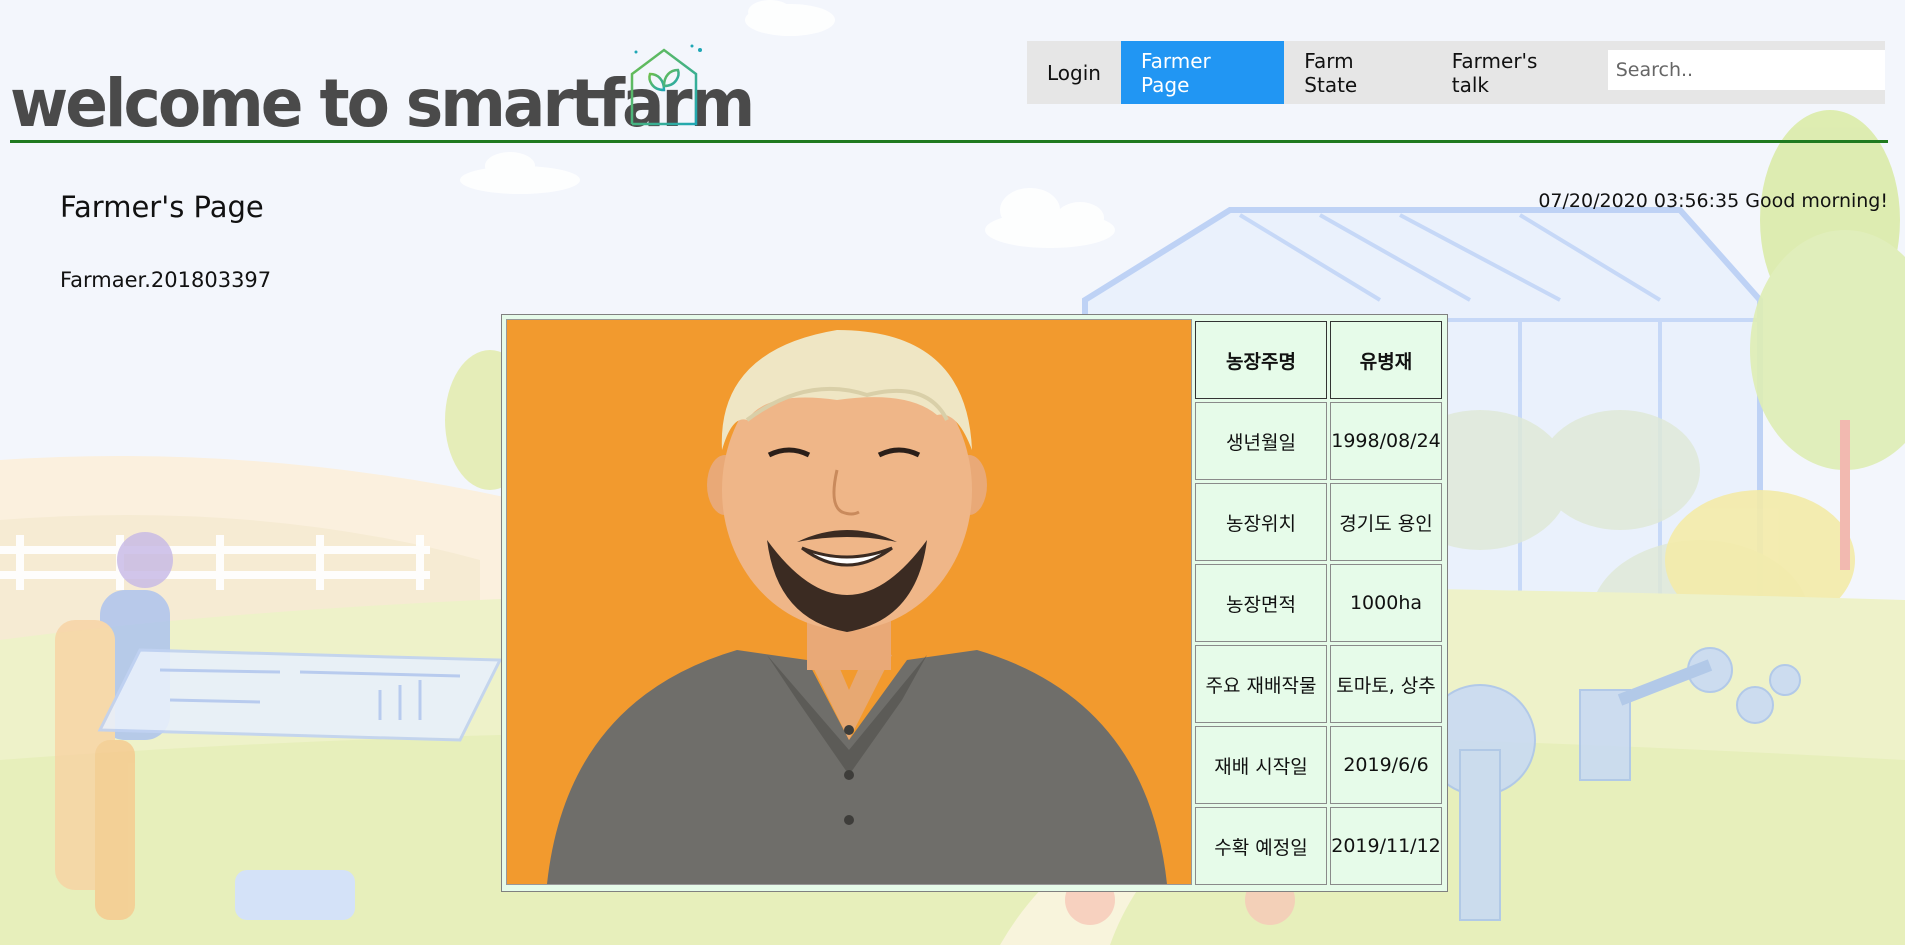  What do you see at coordinates (1516, 72) in the screenshot?
I see `nav-farmers-talk: Farmer's talk` at bounding box center [1516, 72].